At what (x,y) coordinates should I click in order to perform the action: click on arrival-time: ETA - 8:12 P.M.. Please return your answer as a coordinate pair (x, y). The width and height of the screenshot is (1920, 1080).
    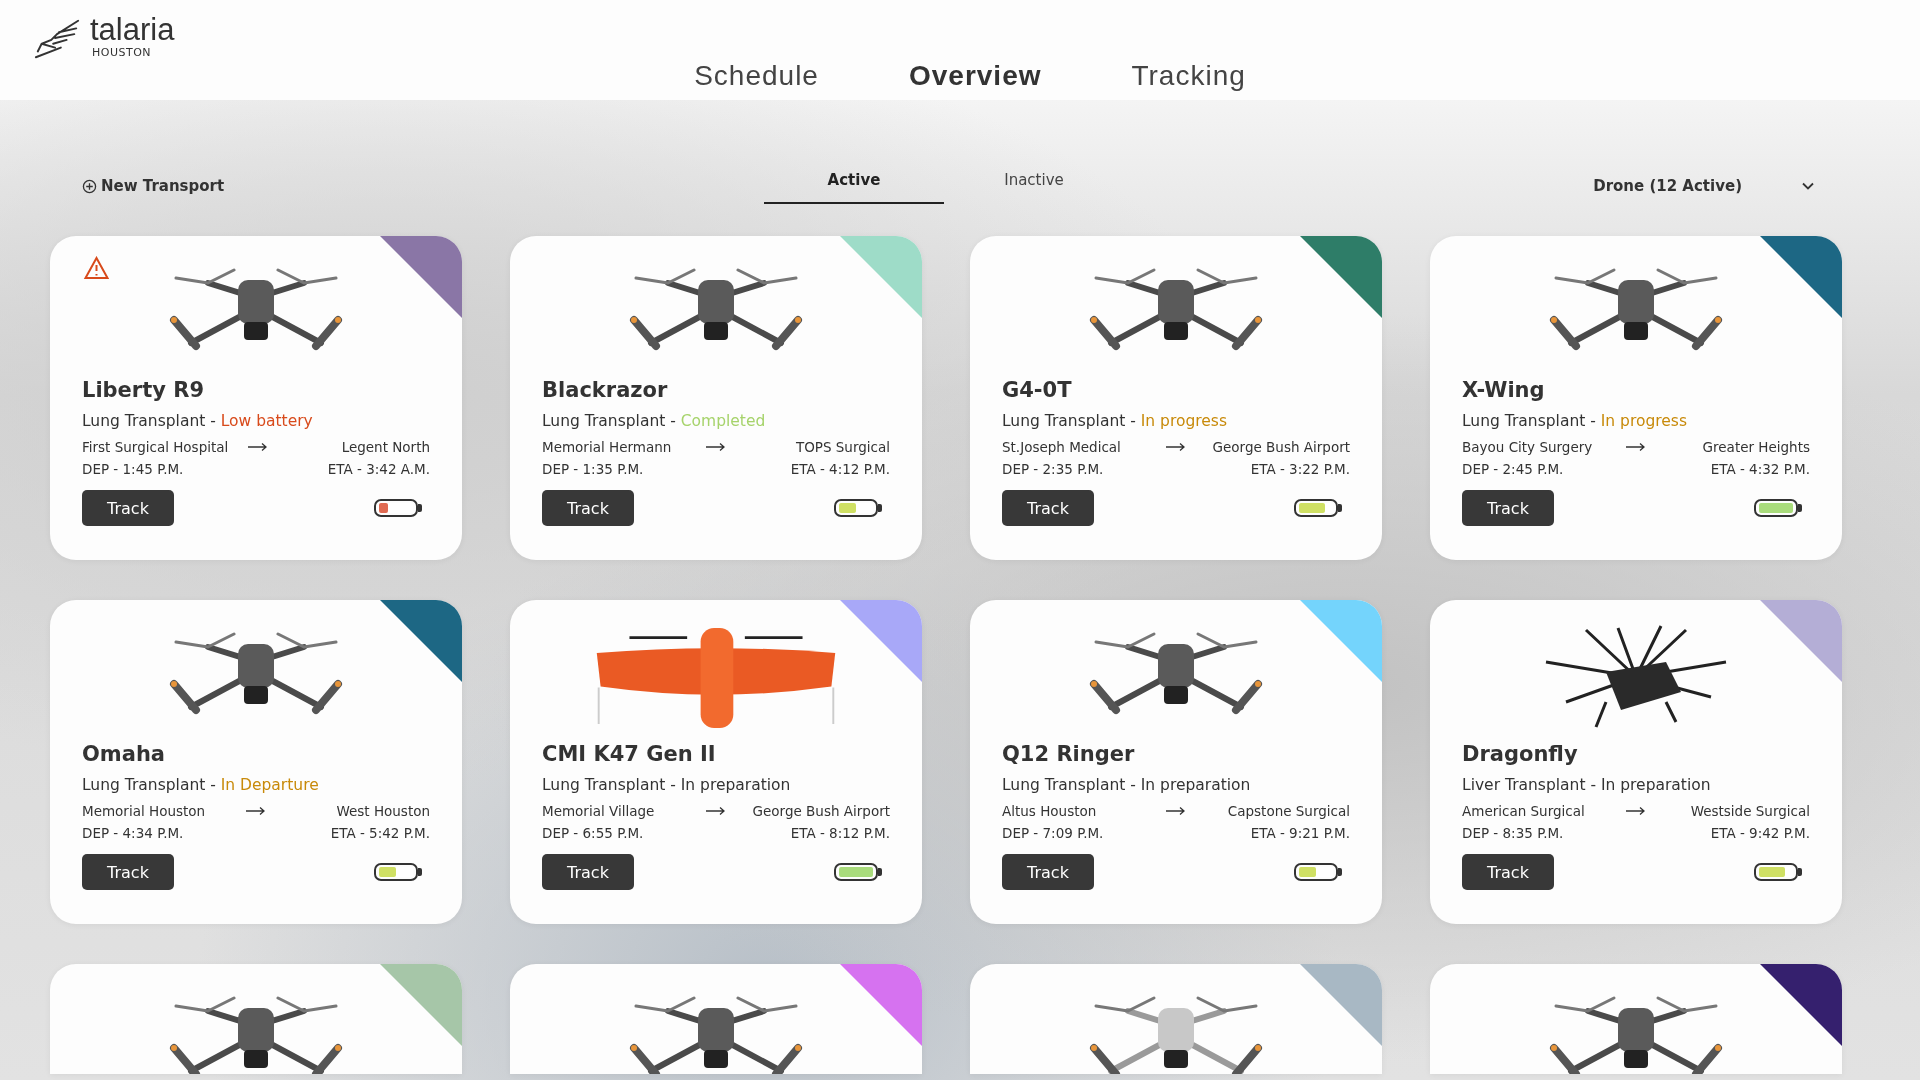
    Looking at the image, I should click on (840, 833).